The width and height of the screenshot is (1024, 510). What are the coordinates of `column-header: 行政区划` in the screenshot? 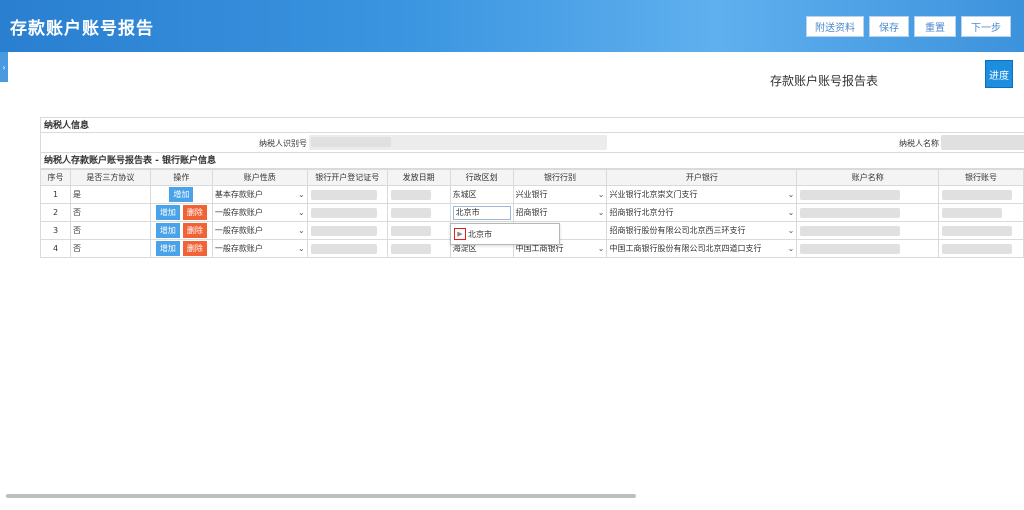 It's located at (481, 177).